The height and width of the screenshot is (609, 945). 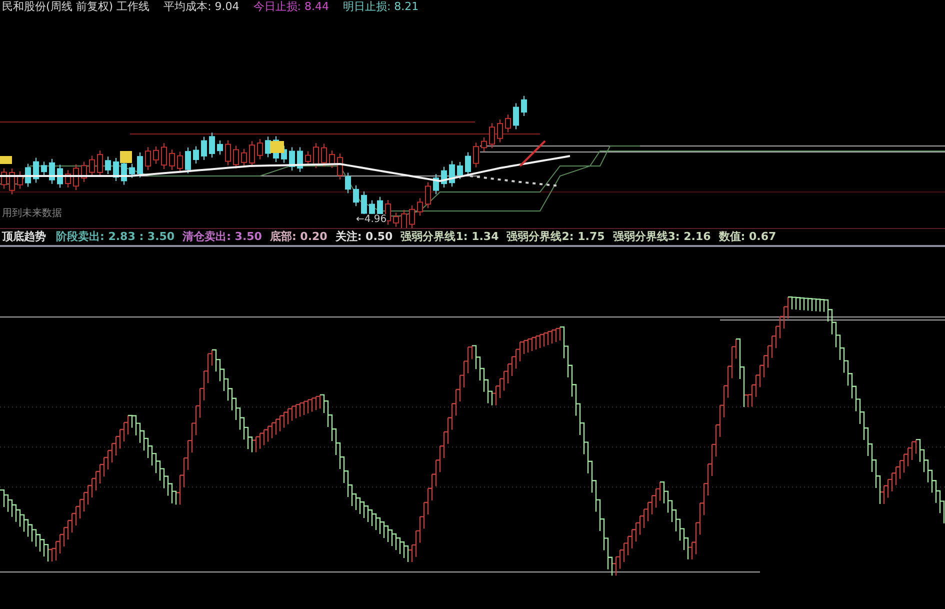 What do you see at coordinates (299, 237) in the screenshot?
I see `indicator-value: 底部: 0.20` at bounding box center [299, 237].